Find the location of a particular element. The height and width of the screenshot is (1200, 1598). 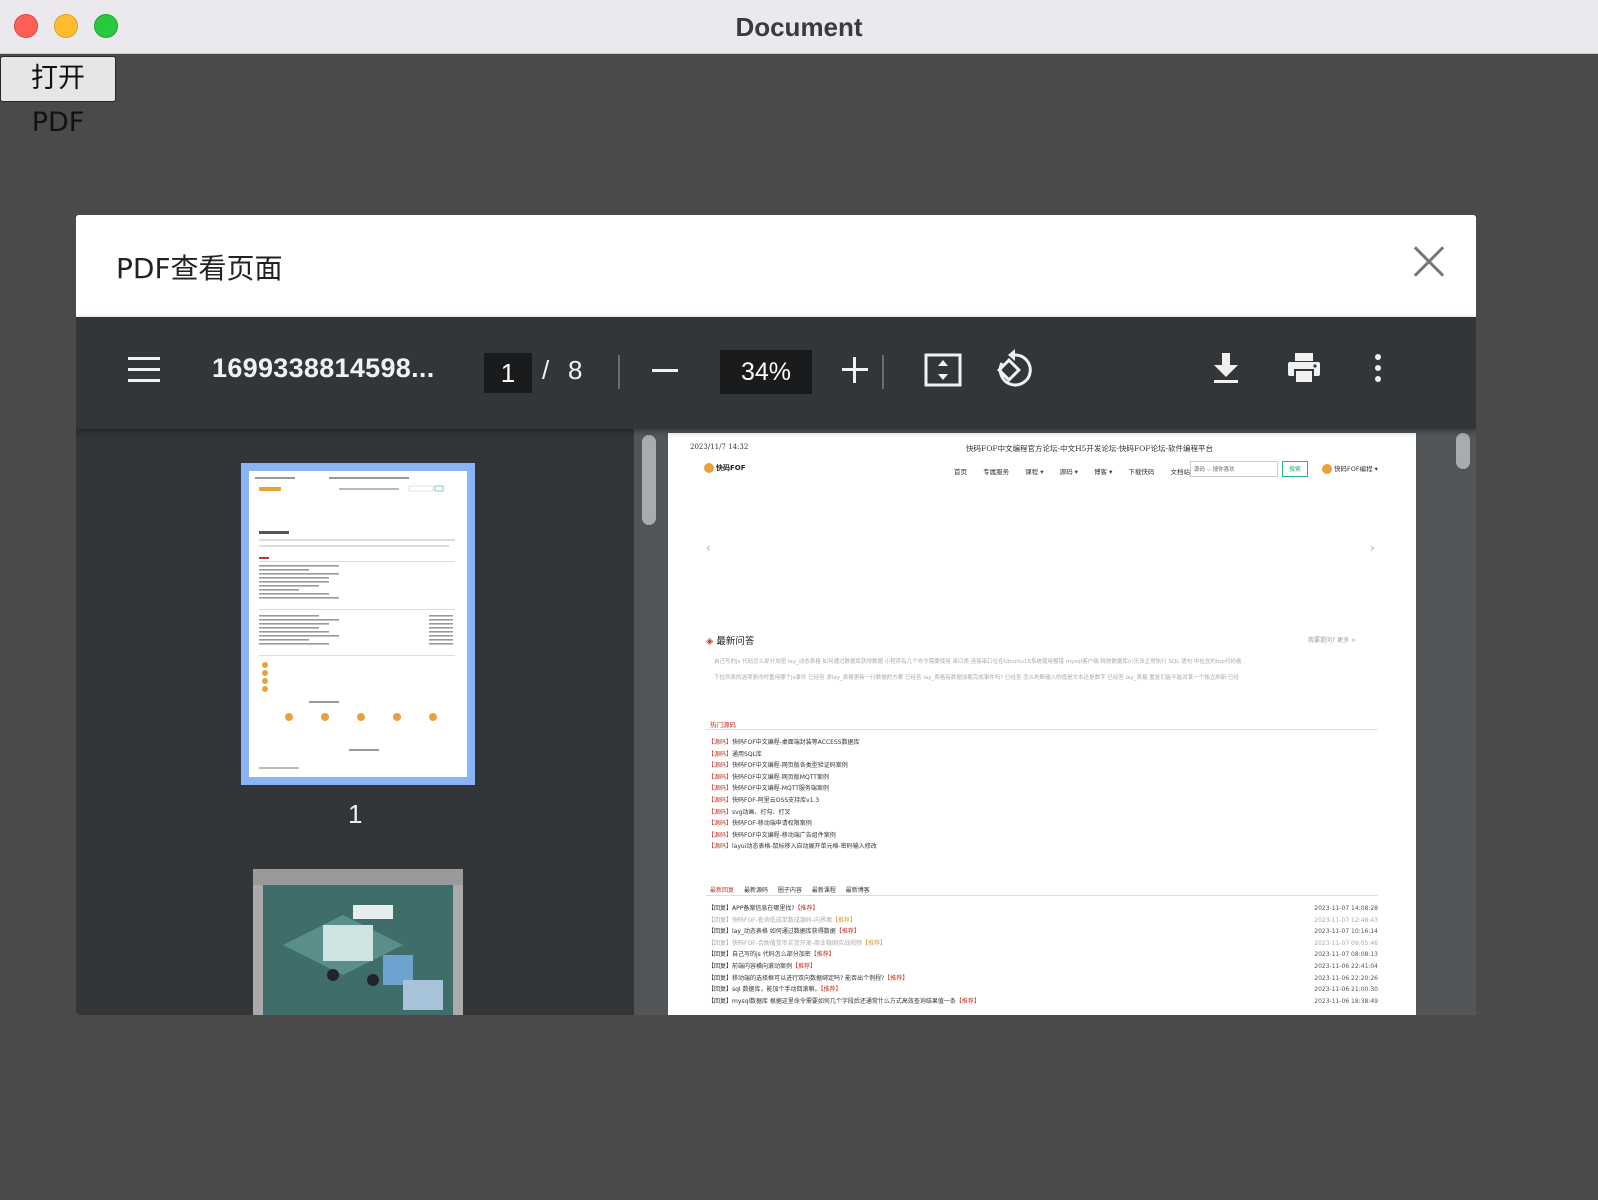

site-brand-menu: 快码FOF编程 ▾ is located at coordinates (1350, 468).